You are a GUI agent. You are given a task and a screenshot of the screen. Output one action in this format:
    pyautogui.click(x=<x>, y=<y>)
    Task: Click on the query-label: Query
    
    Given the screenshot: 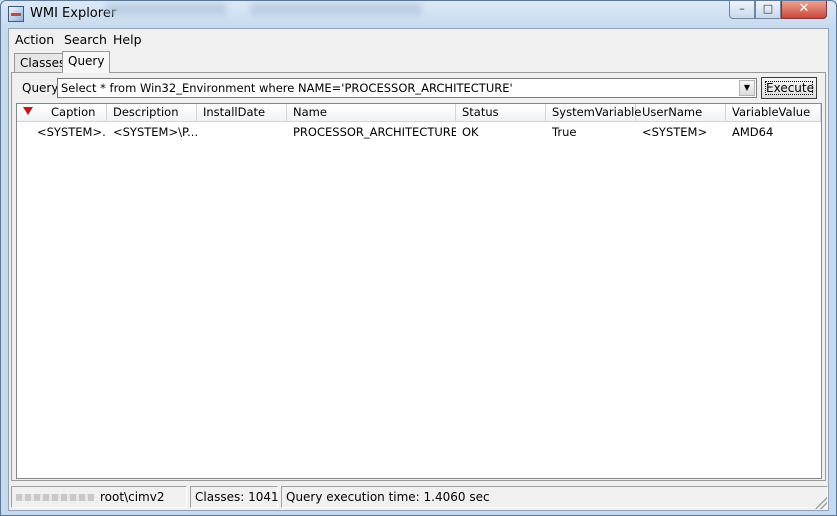 What is the action you would take?
    pyautogui.click(x=40, y=88)
    